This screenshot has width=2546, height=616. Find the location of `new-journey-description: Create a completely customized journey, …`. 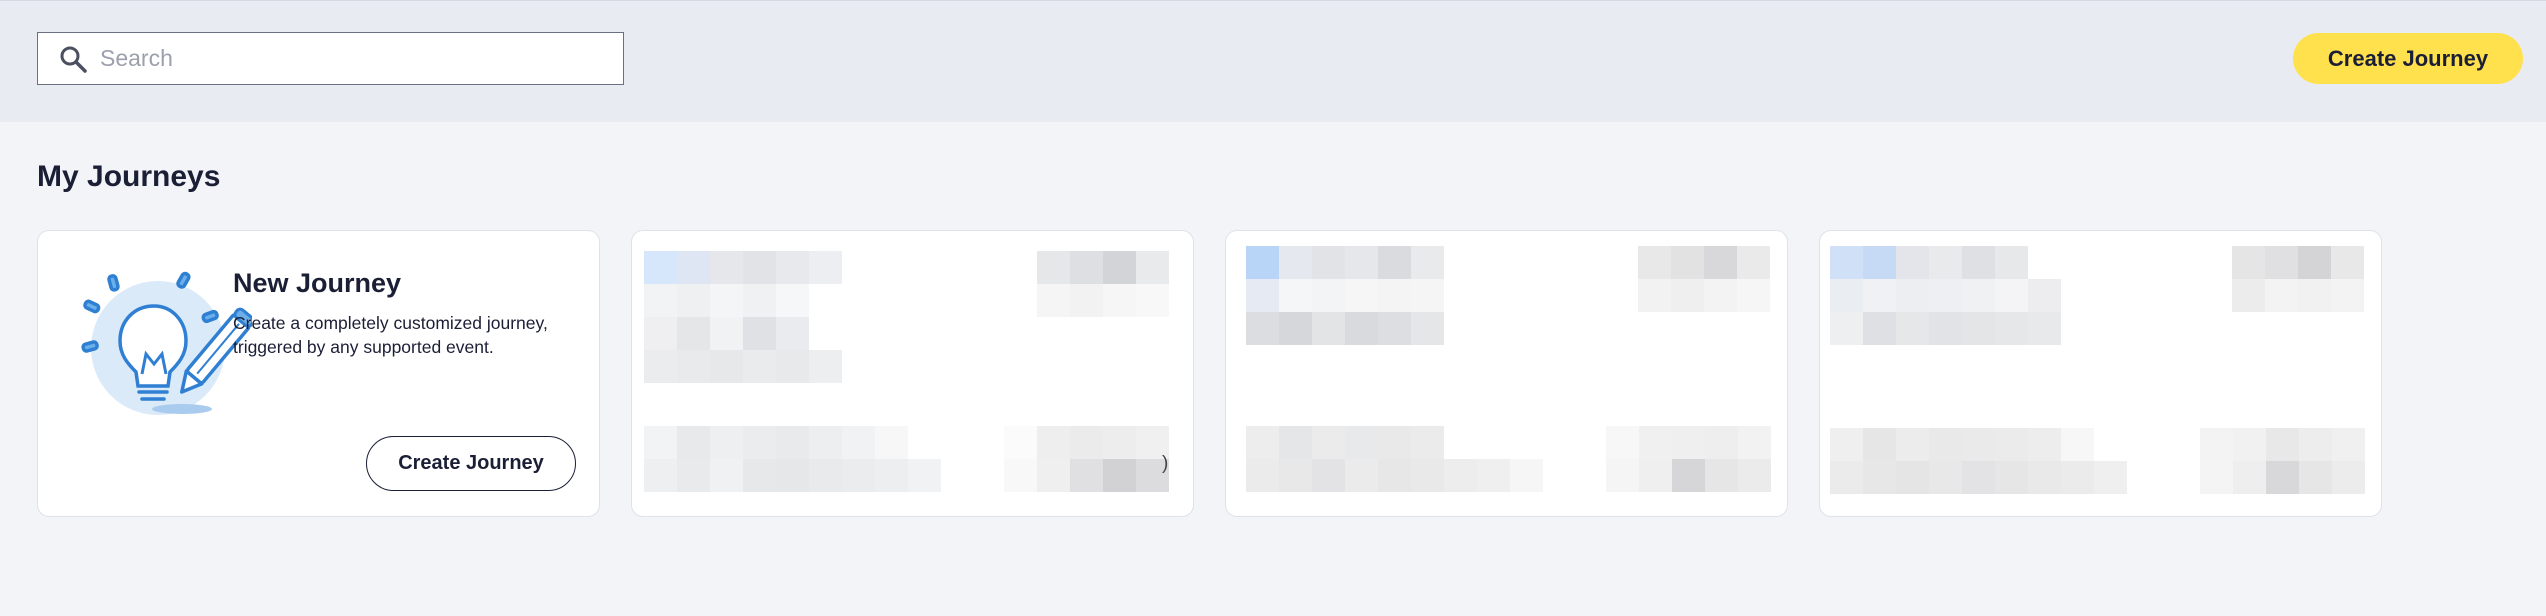

new-journey-description: Create a completely customized journey, … is located at coordinates (390, 335).